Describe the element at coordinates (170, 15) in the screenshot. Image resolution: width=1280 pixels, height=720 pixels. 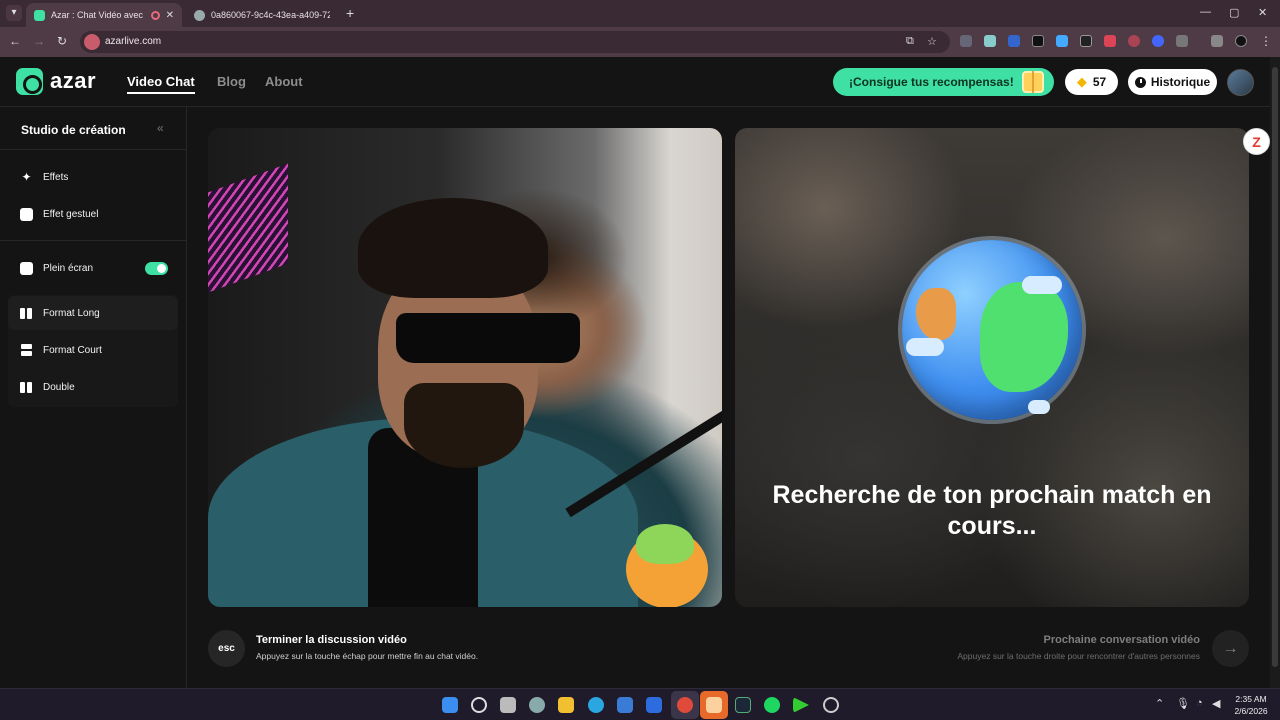
I see `tab-close-button: ✕` at that location.